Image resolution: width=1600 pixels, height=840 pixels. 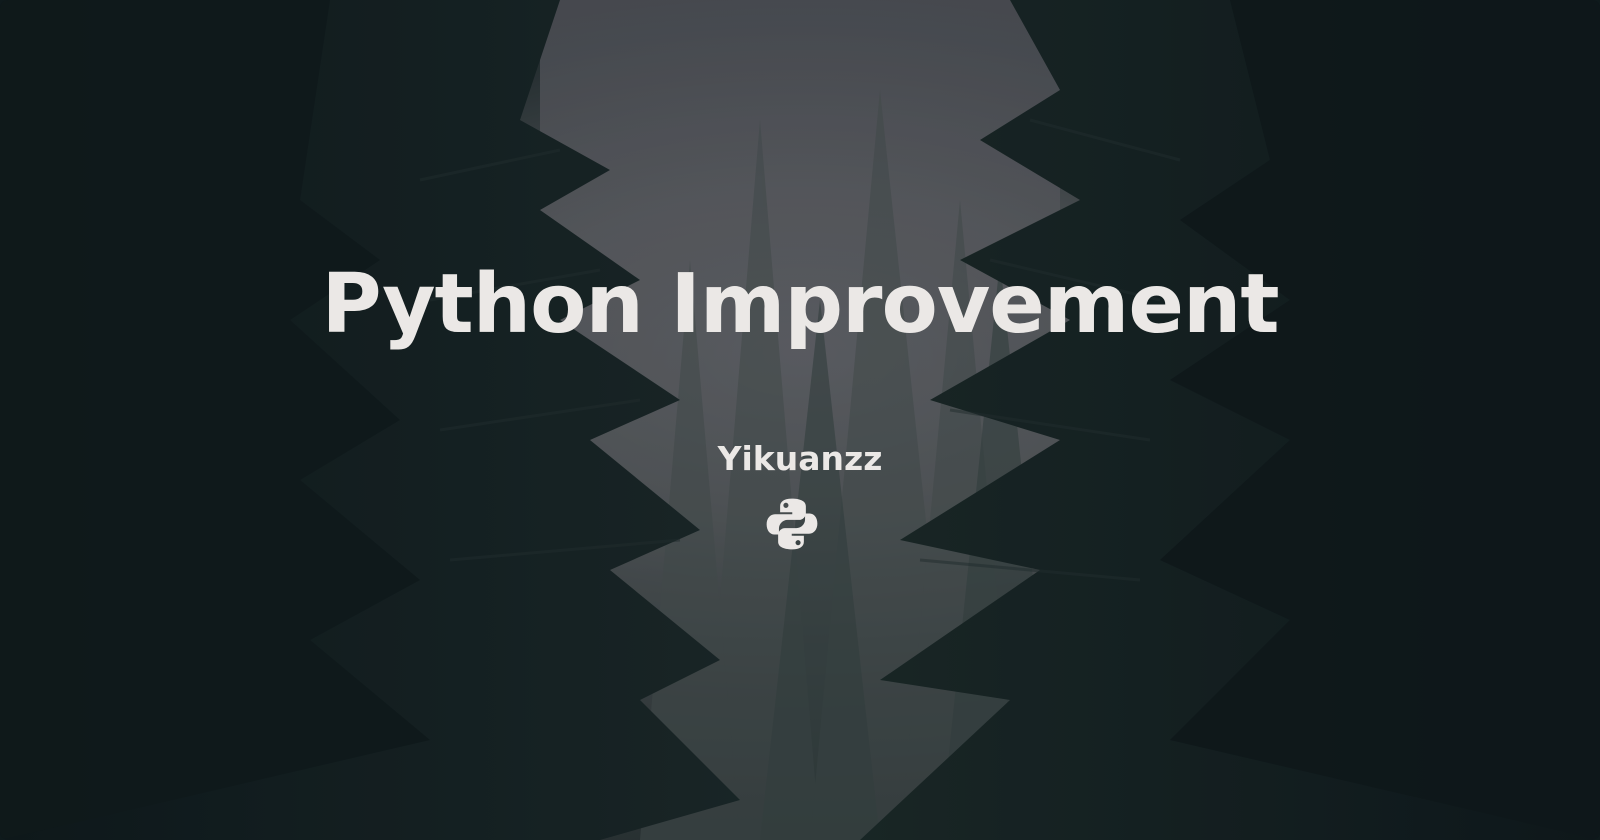 I want to click on python-logo-icon, so click(x=792, y=524).